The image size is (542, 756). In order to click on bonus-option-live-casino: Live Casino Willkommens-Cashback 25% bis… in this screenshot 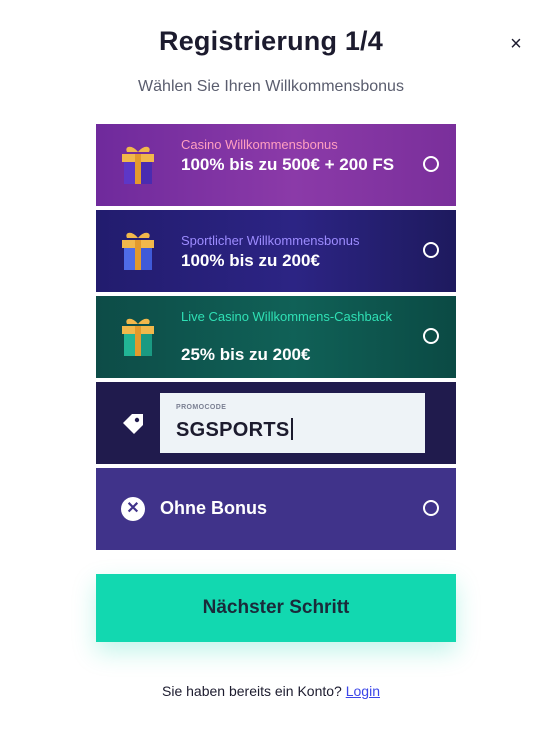, I will do `click(276, 337)`.